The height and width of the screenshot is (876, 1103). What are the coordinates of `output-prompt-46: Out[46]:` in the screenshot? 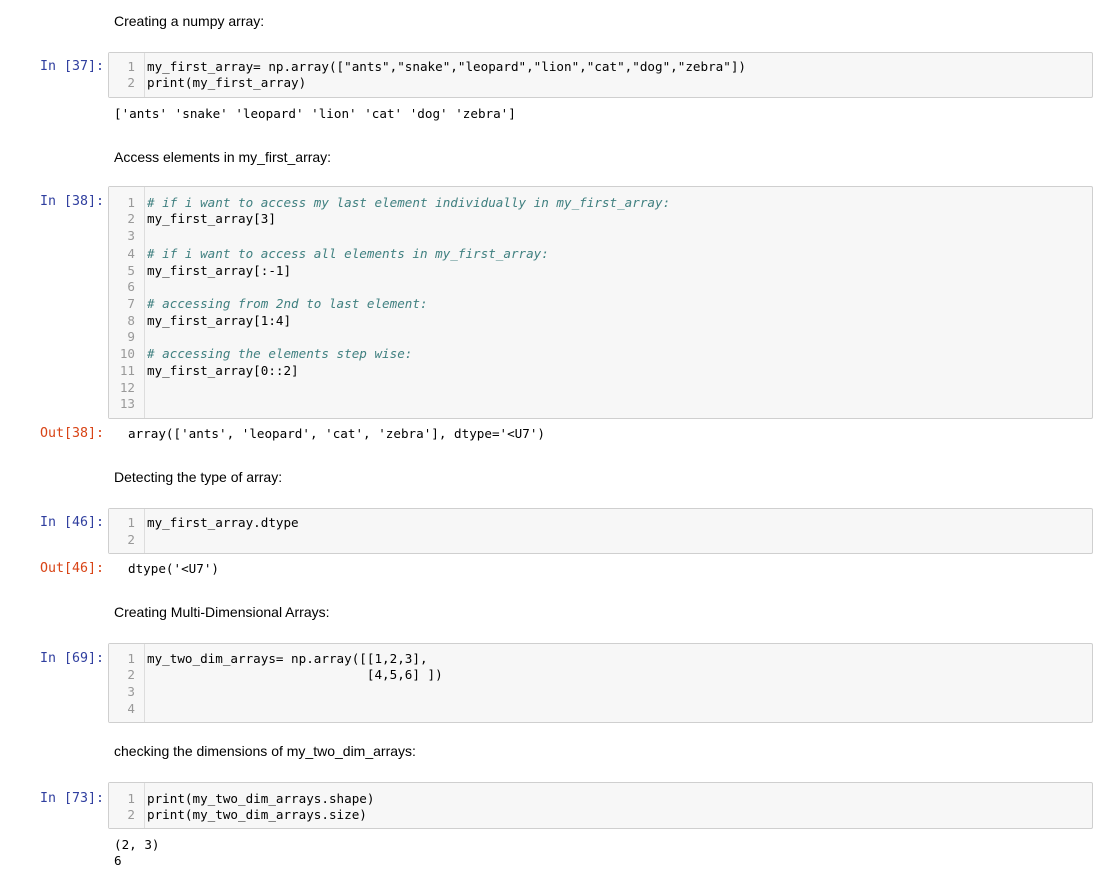 It's located at (72, 568).